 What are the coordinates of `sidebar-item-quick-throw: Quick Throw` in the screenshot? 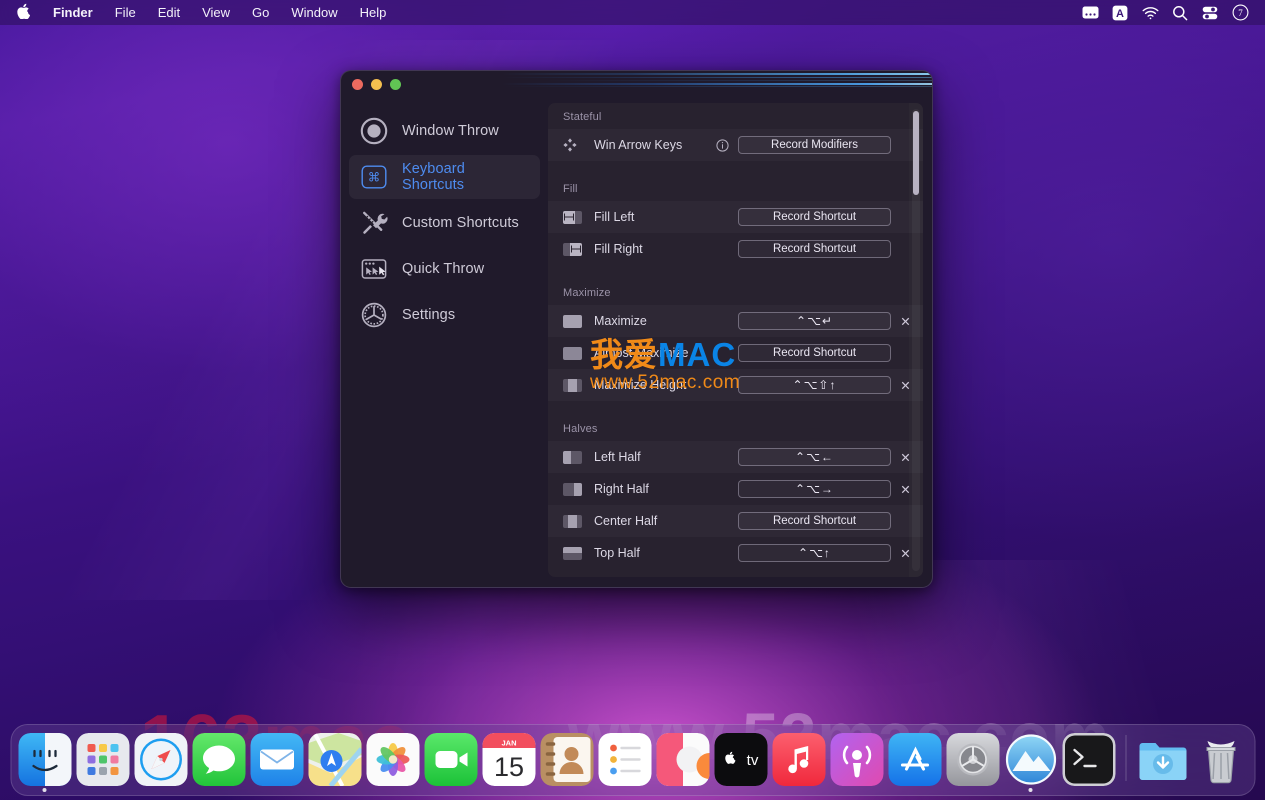 It's located at (444, 269).